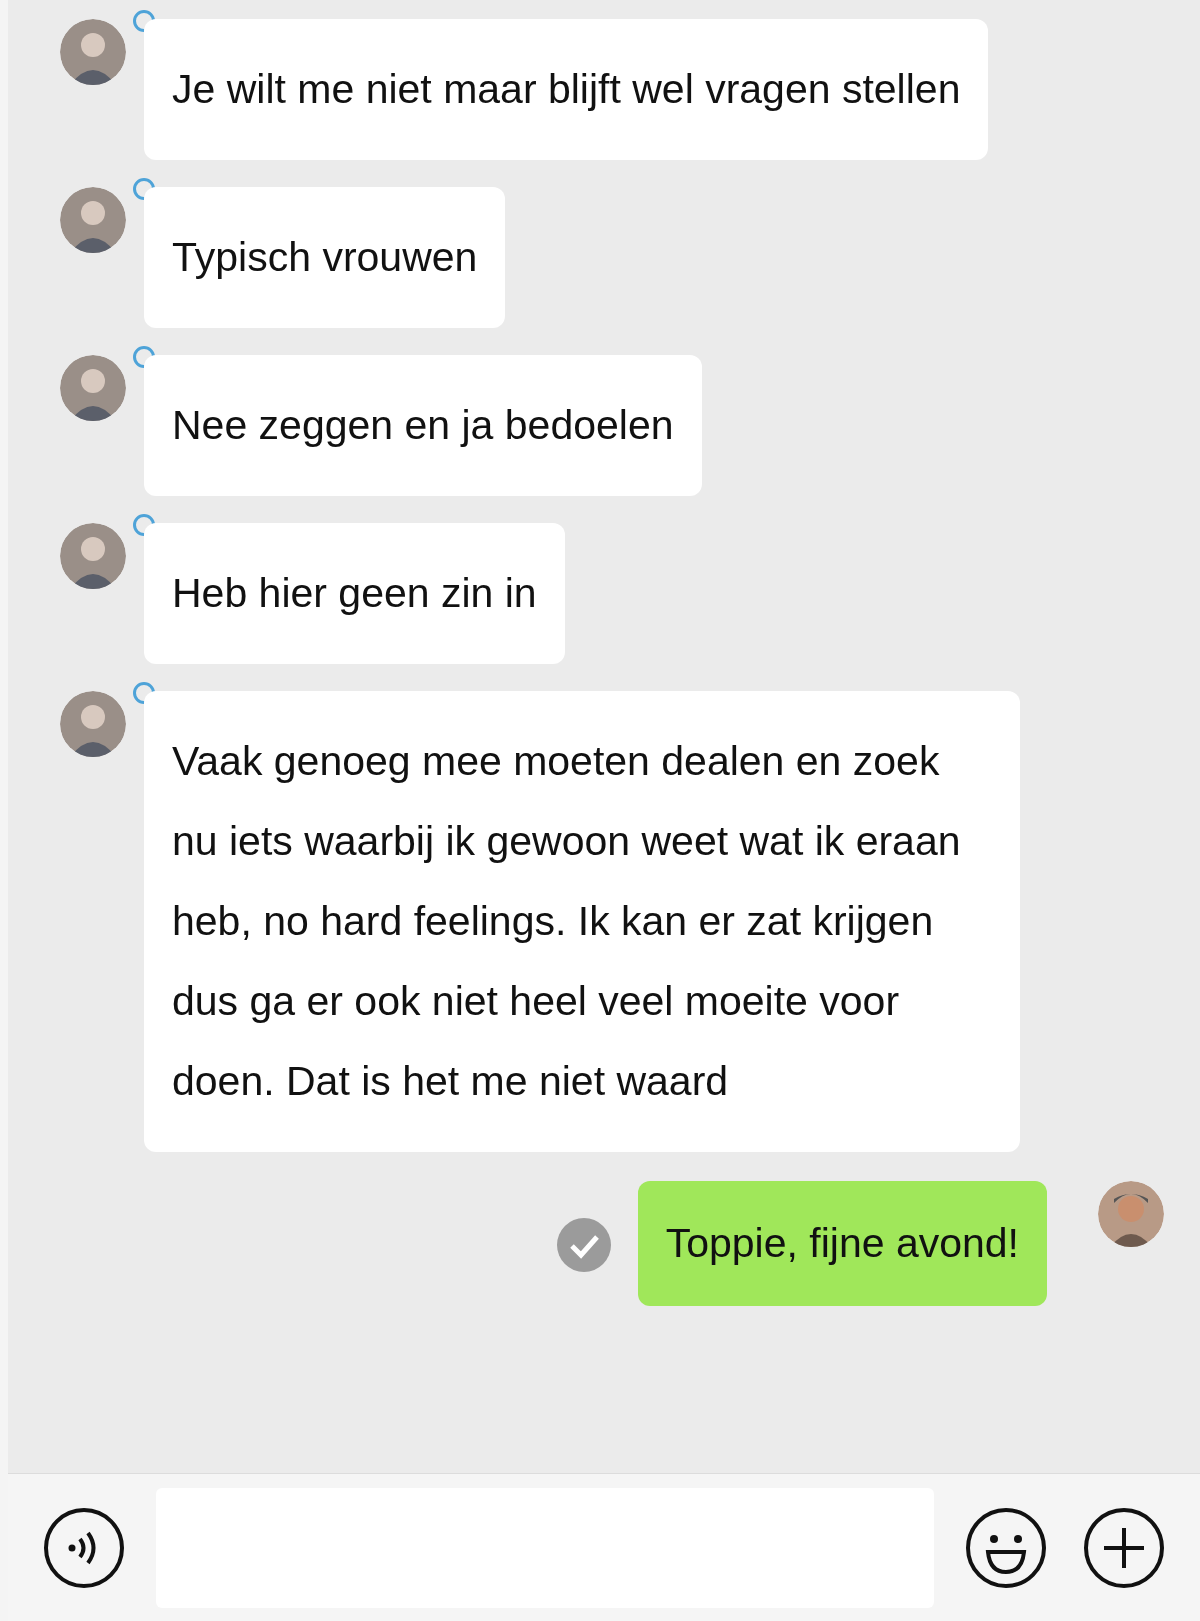 This screenshot has height=1621, width=1200. I want to click on check-icon, so click(583, 1245).